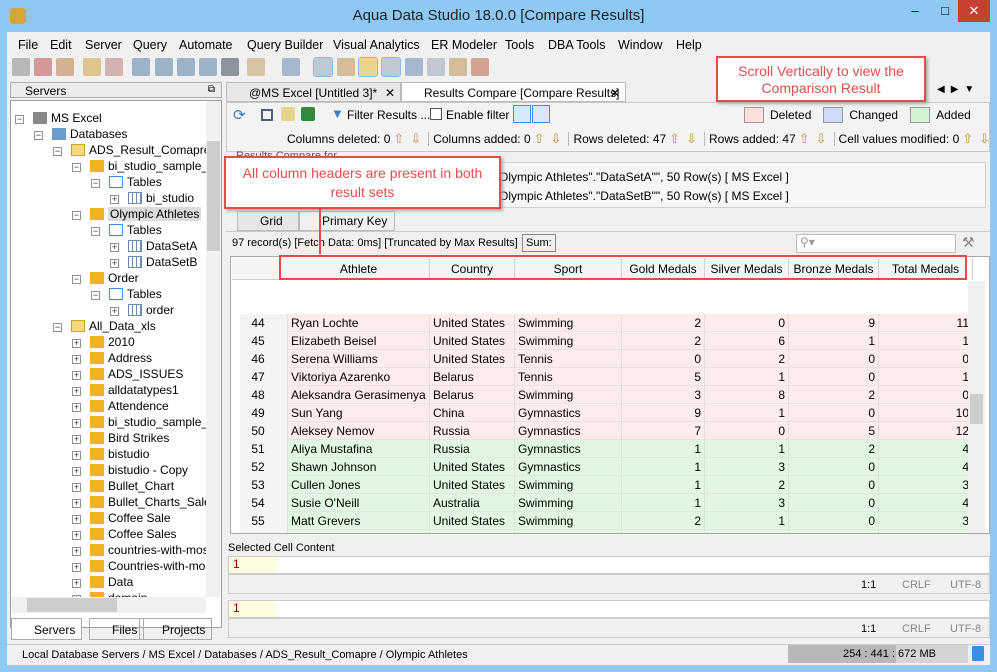  What do you see at coordinates (146, 166) in the screenshot?
I see `tree-item: − bi_studio_sample_da` at bounding box center [146, 166].